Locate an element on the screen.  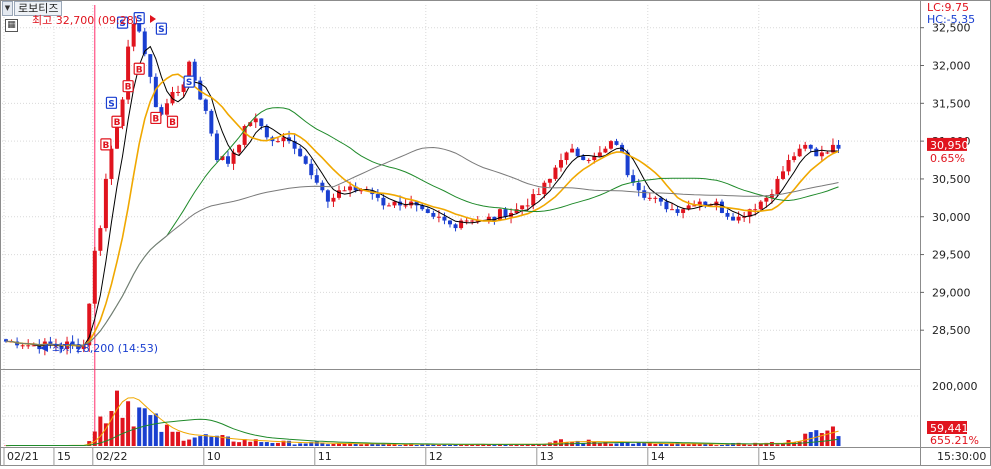
stock-dropdown-icon: ▼ is located at coordinates (7, 8).